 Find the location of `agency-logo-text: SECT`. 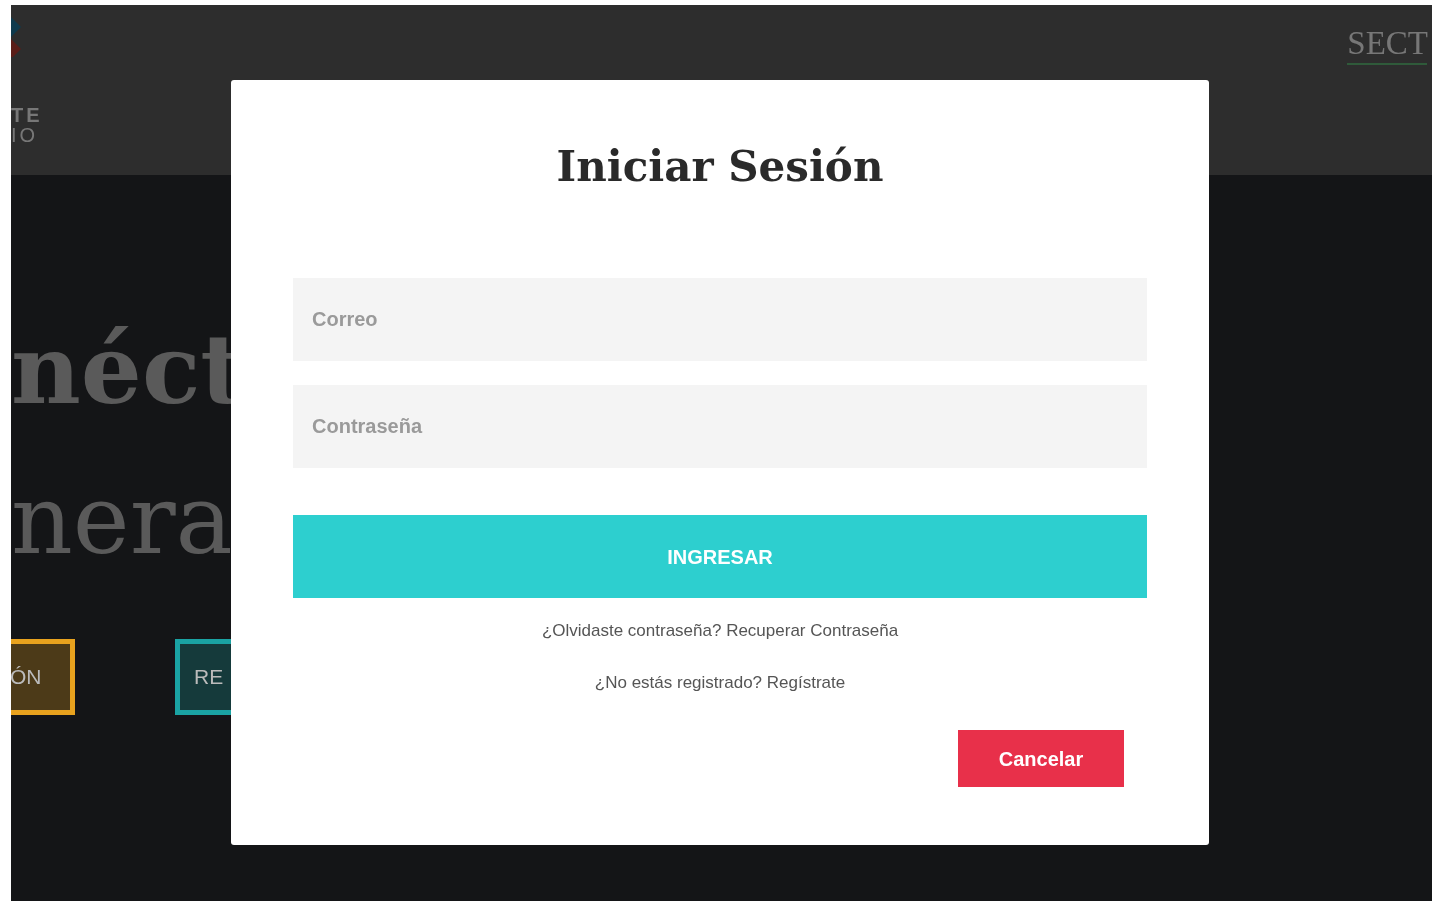

agency-logo-text: SECT is located at coordinates (1387, 43).